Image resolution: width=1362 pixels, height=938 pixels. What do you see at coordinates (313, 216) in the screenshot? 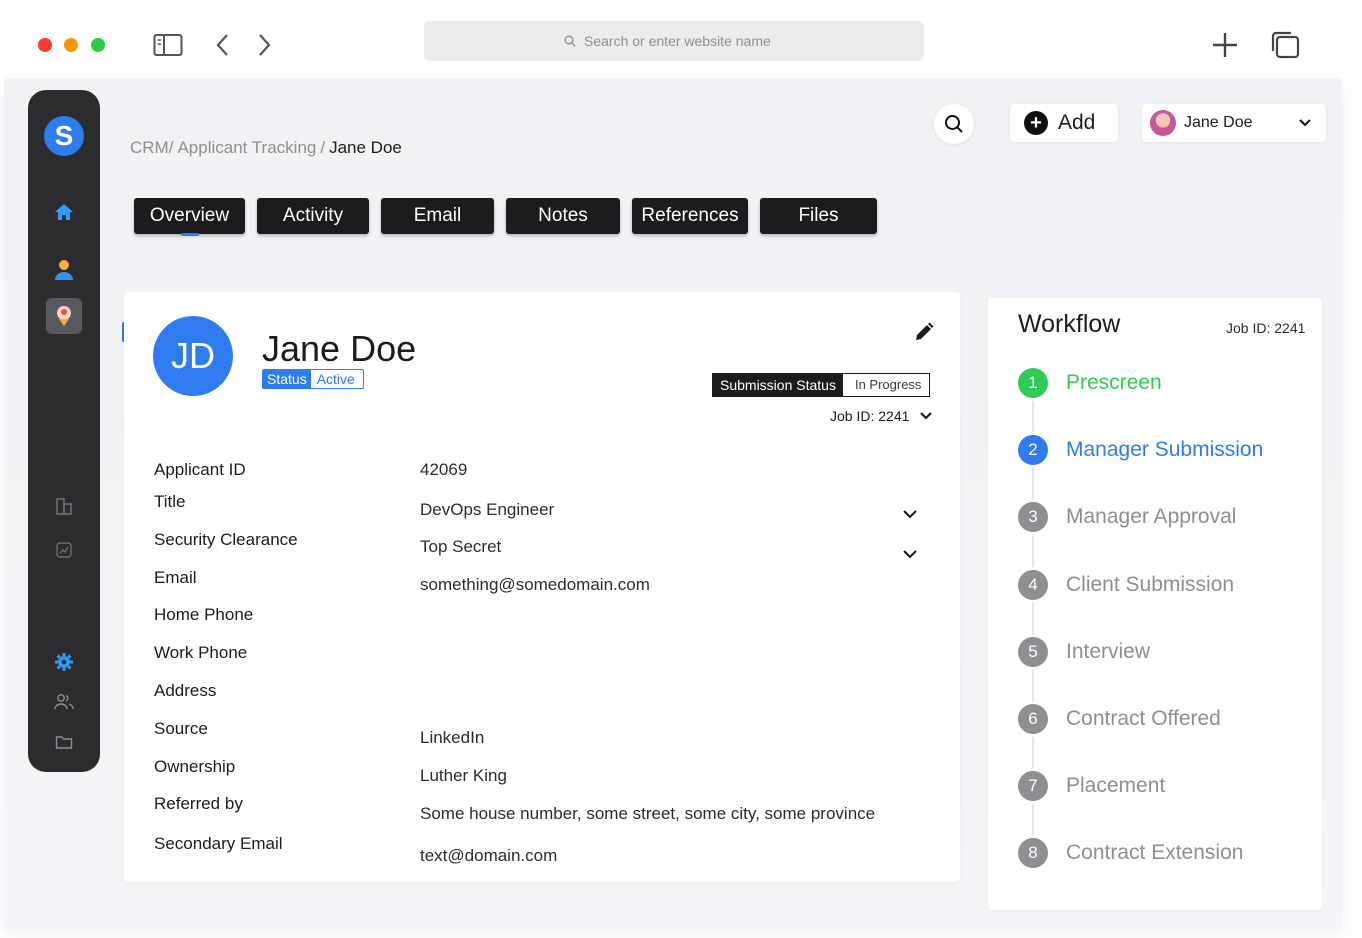
I see `tab-activity: Activity` at bounding box center [313, 216].